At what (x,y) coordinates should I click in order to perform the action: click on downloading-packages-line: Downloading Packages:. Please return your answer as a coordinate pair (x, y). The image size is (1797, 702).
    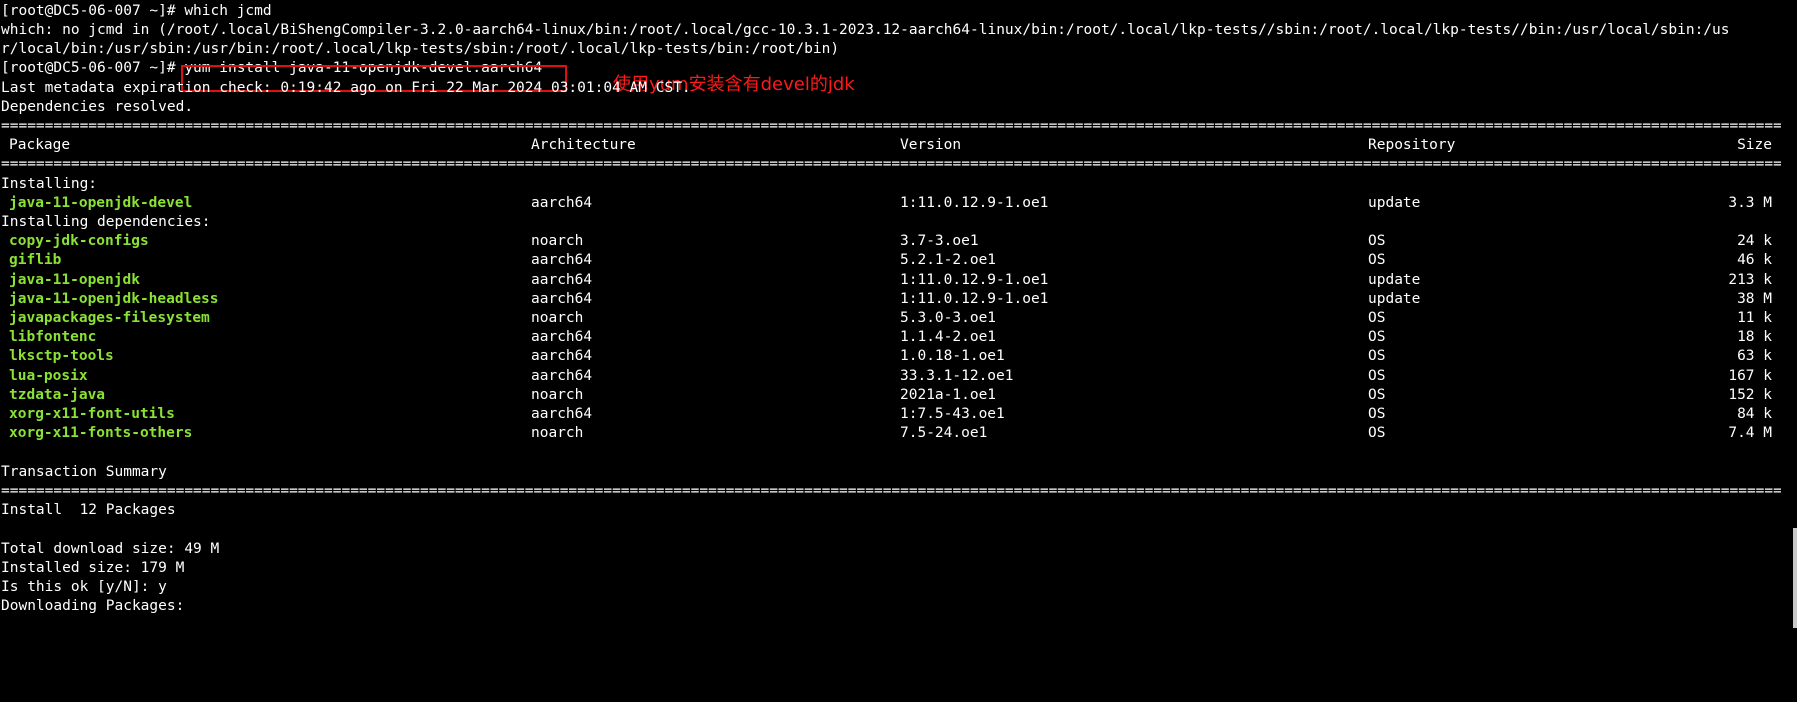
    Looking at the image, I should click on (93, 606).